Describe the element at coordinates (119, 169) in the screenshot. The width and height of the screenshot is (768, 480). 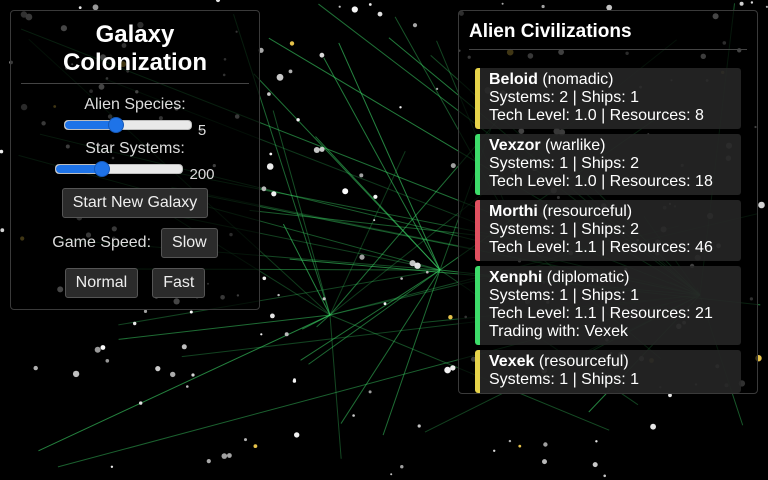
I see `star-systems-slider` at that location.